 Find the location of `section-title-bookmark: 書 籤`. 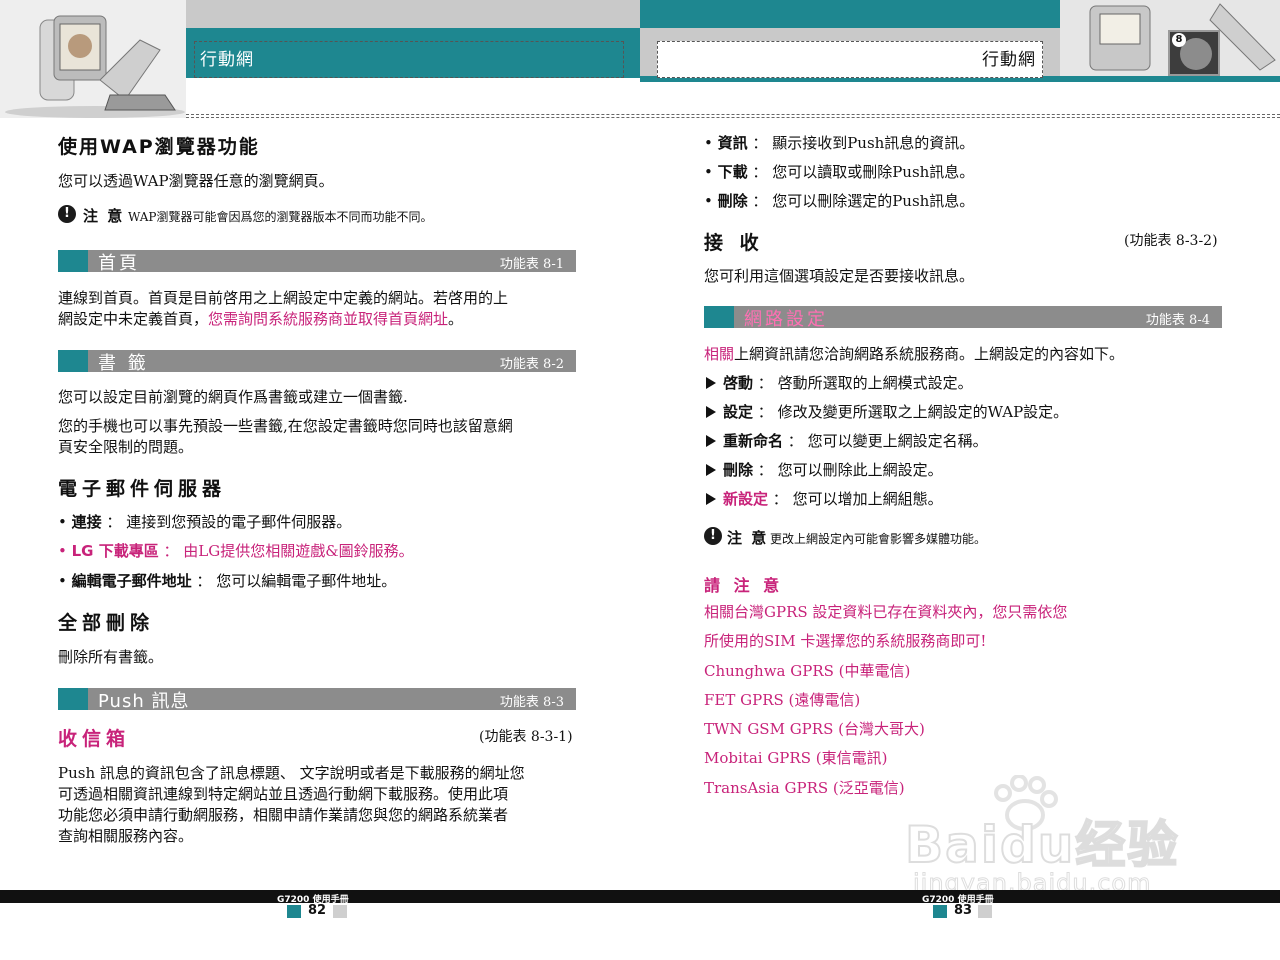

section-title-bookmark: 書 籤 is located at coordinates (123, 363).